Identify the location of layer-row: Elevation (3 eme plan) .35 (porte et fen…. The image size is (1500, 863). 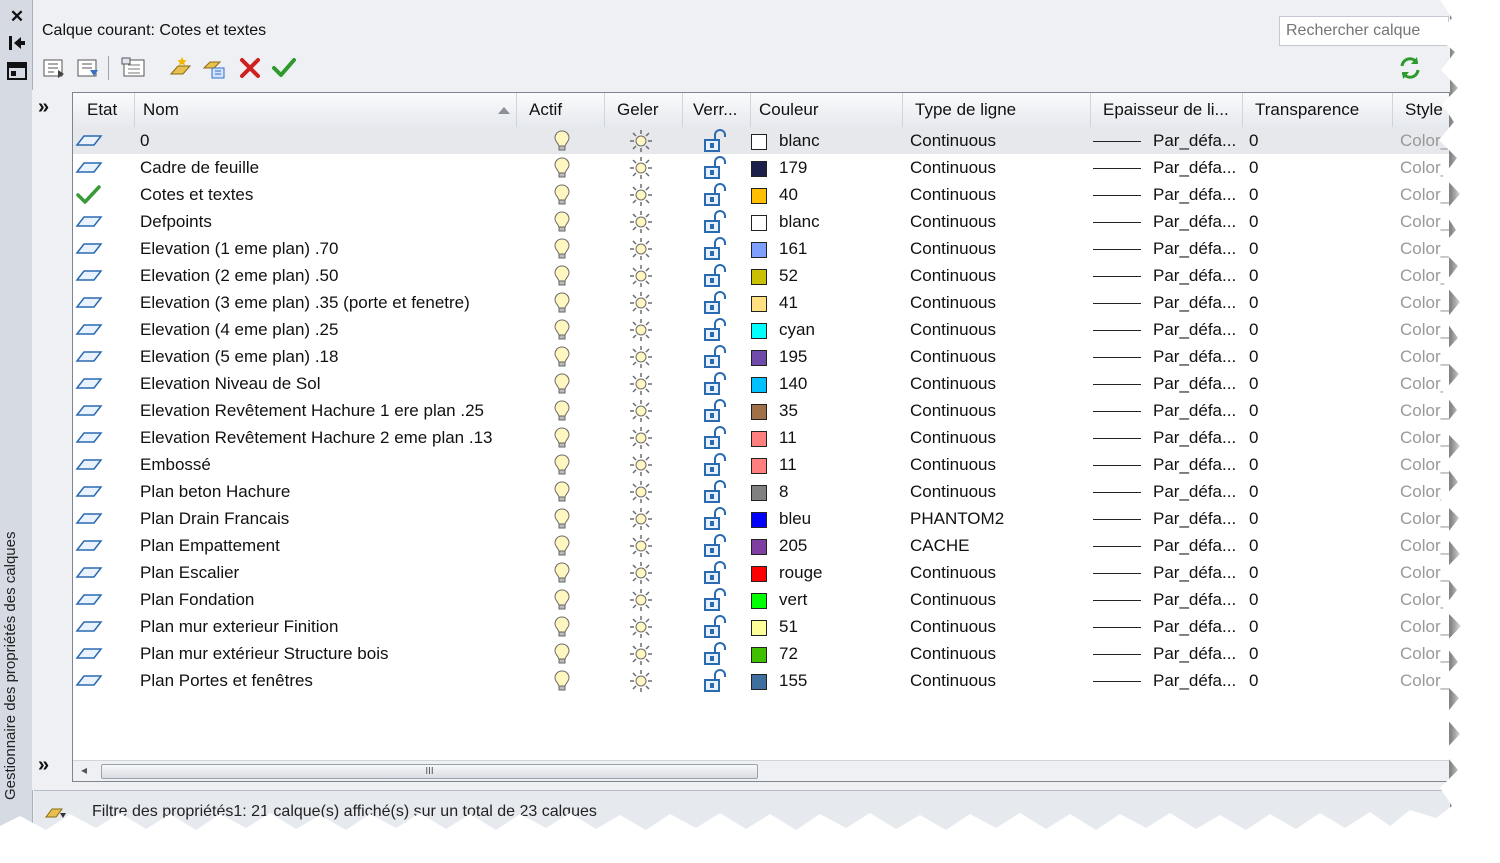
(761, 303).